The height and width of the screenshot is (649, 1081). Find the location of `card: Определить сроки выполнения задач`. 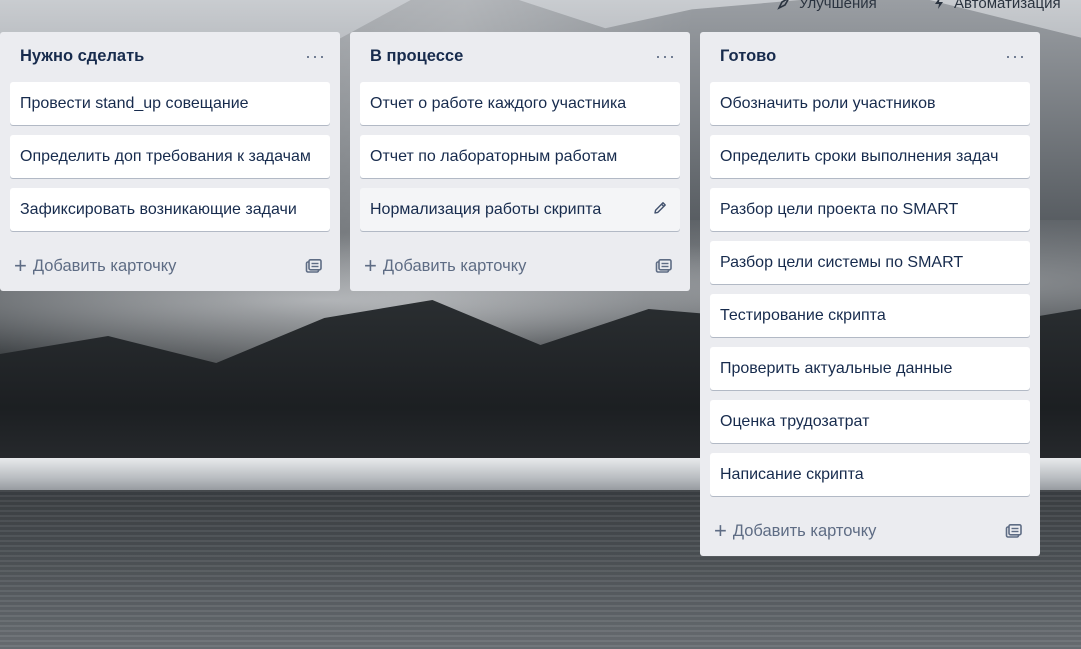

card: Определить сроки выполнения задач is located at coordinates (870, 156).